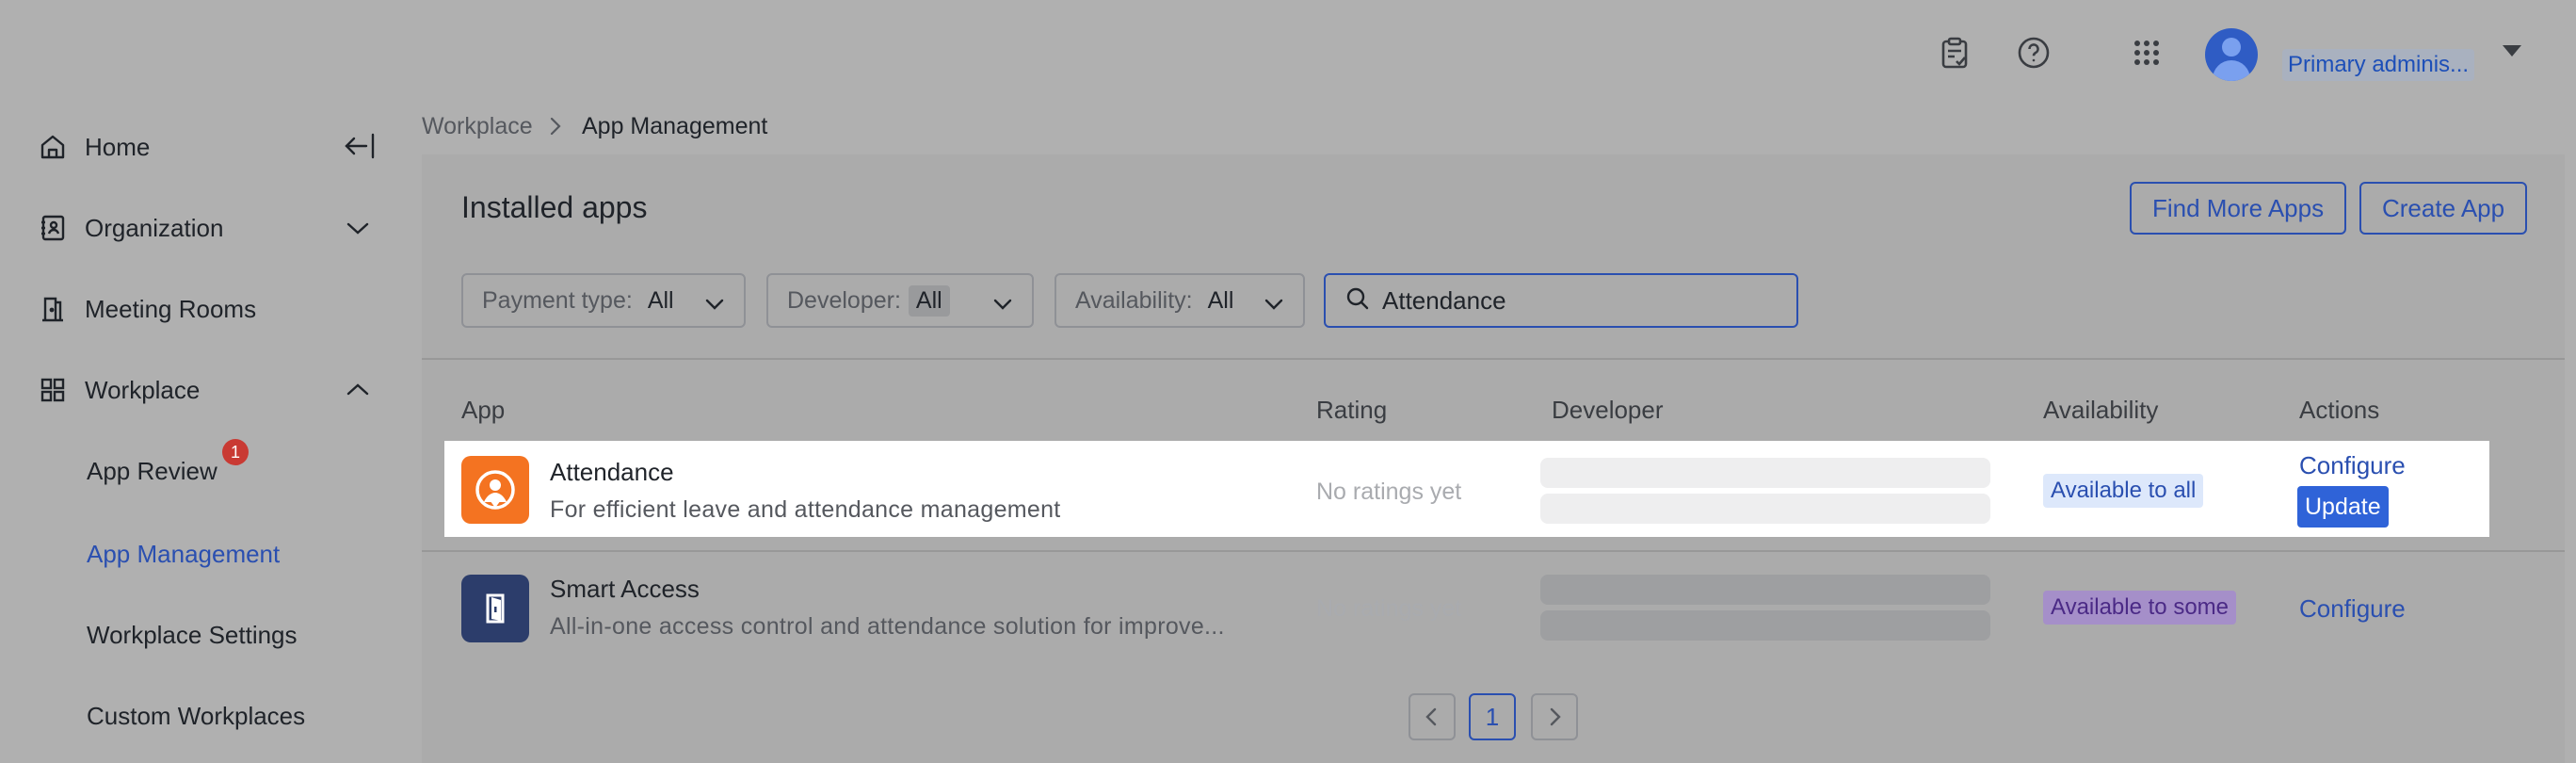  Describe the element at coordinates (2123, 491) in the screenshot. I see `availability-tag: Available to all` at that location.